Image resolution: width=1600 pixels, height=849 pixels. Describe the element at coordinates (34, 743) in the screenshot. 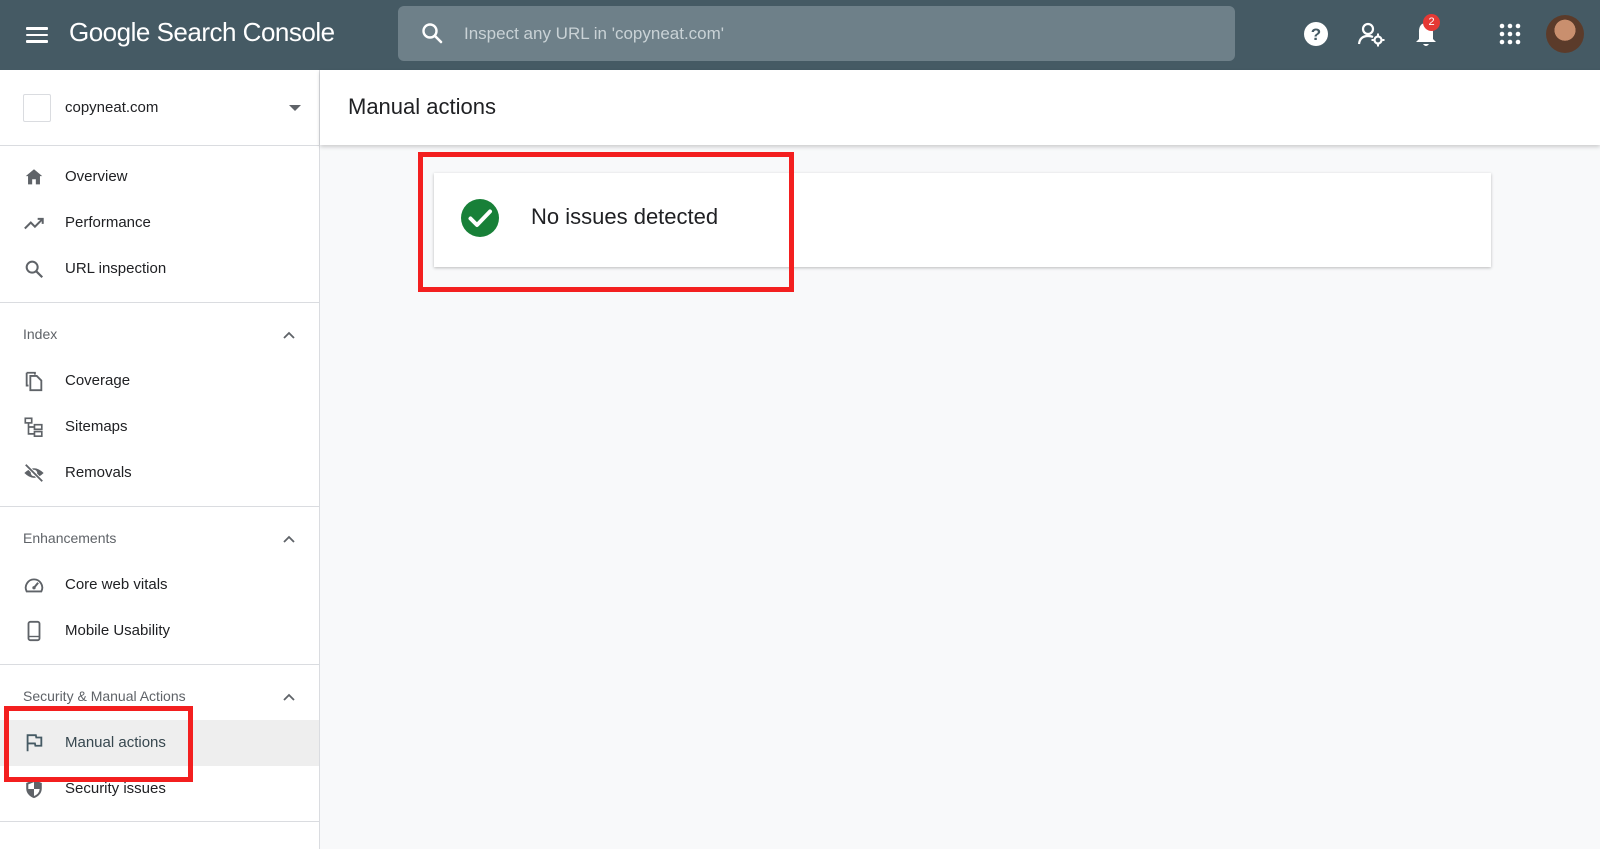

I see `flag-icon` at that location.